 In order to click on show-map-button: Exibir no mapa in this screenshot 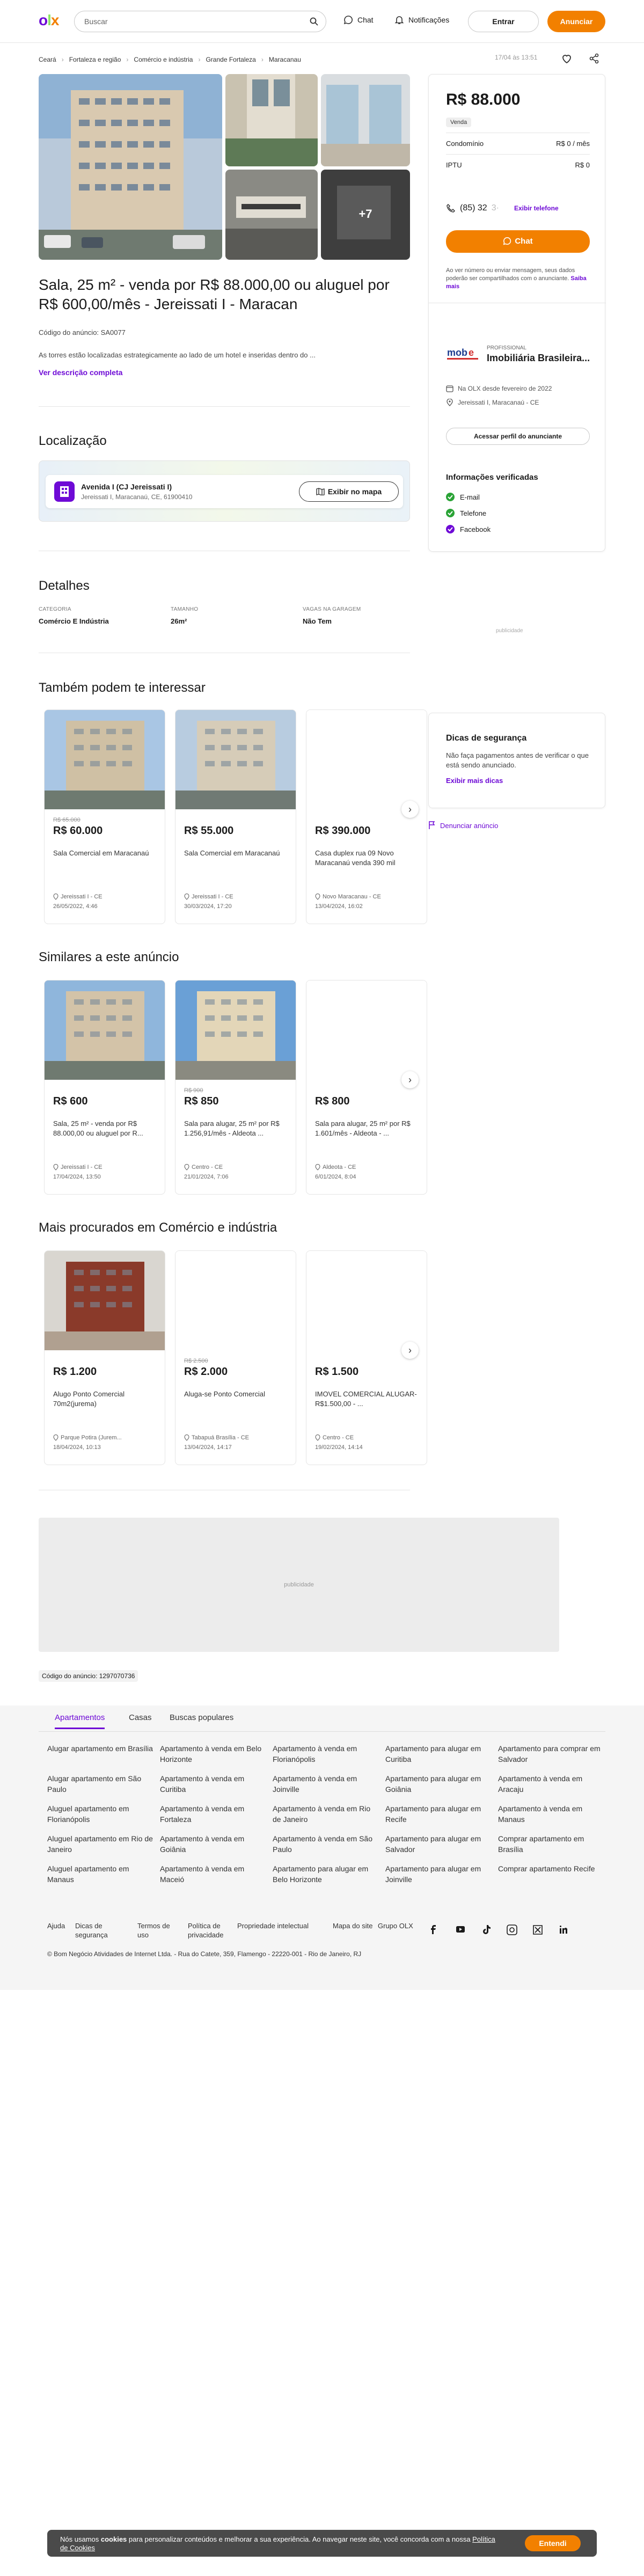, I will do `click(349, 491)`.